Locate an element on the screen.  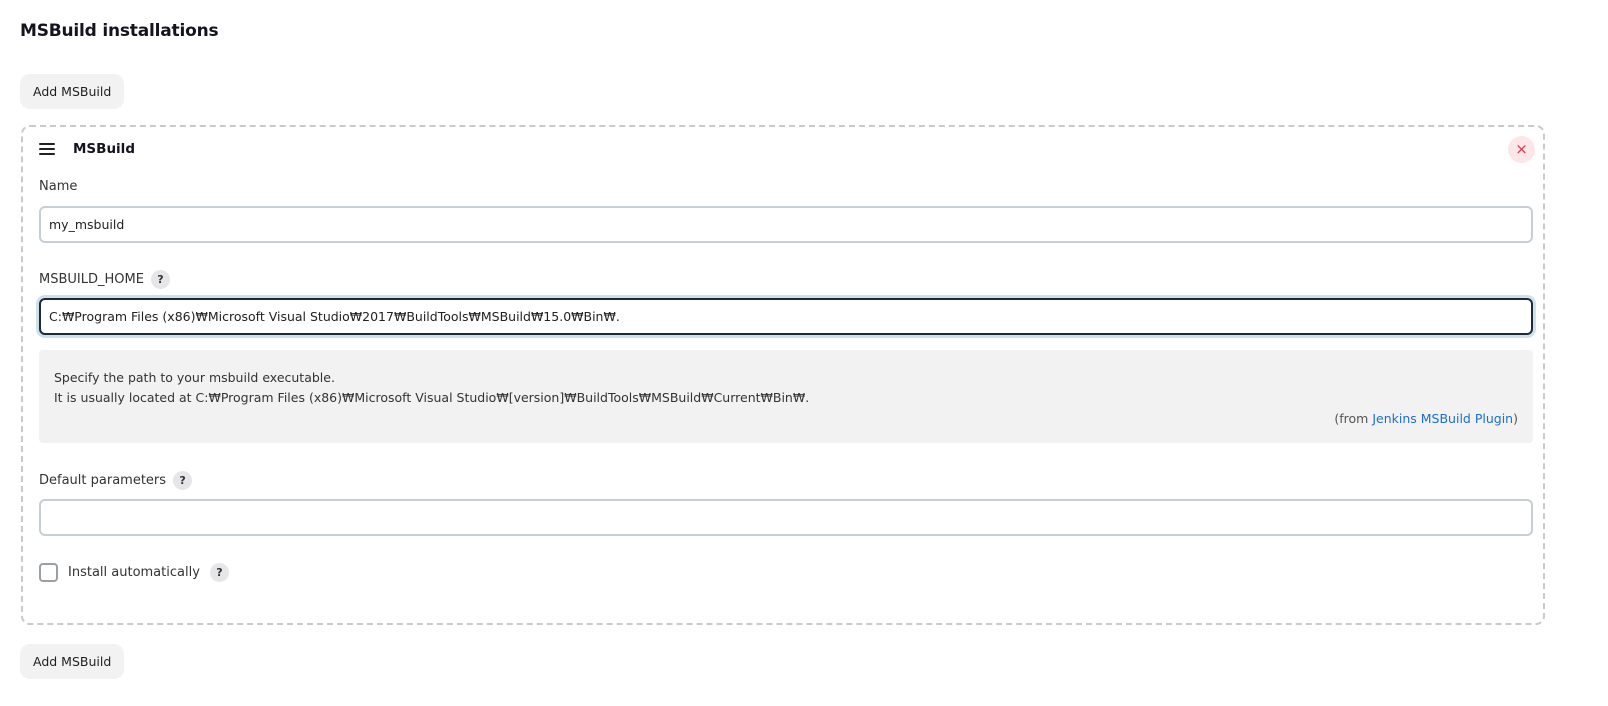
jenkins-msbuild-plugin-link: Jenkins MSBuild Plugin is located at coordinates (1442, 418).